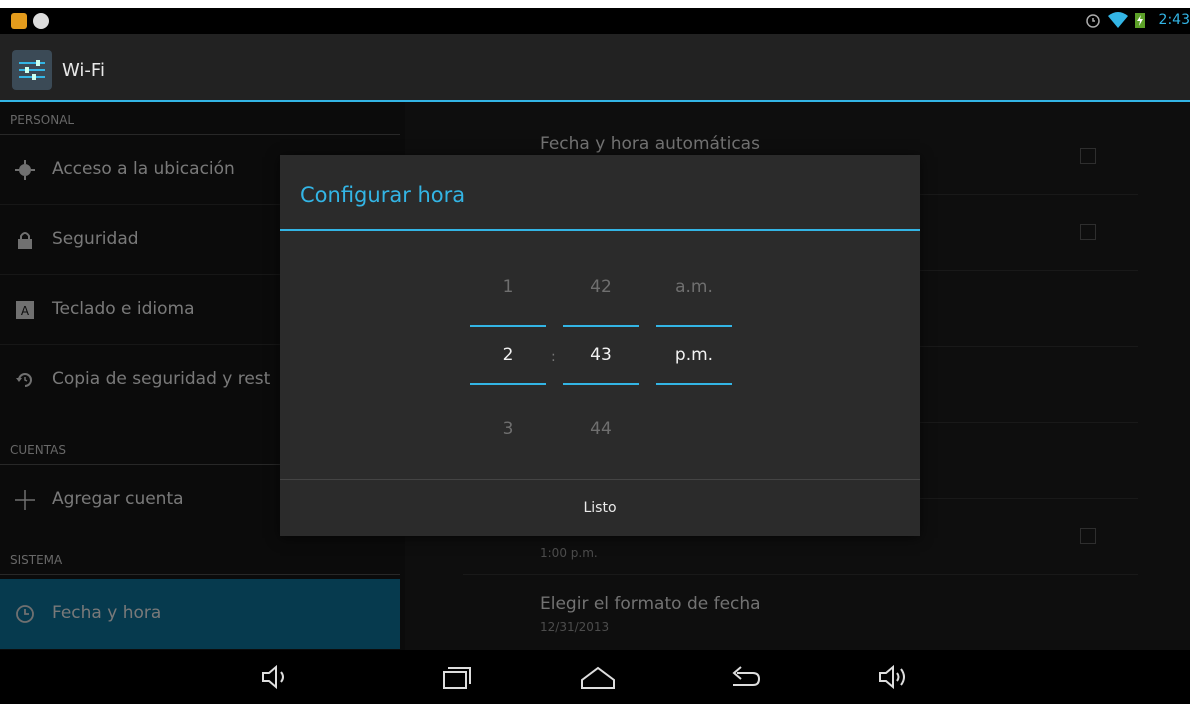 The width and height of the screenshot is (1190, 704). Describe the element at coordinates (508, 326) in the screenshot. I see `hour-top-divider` at that location.